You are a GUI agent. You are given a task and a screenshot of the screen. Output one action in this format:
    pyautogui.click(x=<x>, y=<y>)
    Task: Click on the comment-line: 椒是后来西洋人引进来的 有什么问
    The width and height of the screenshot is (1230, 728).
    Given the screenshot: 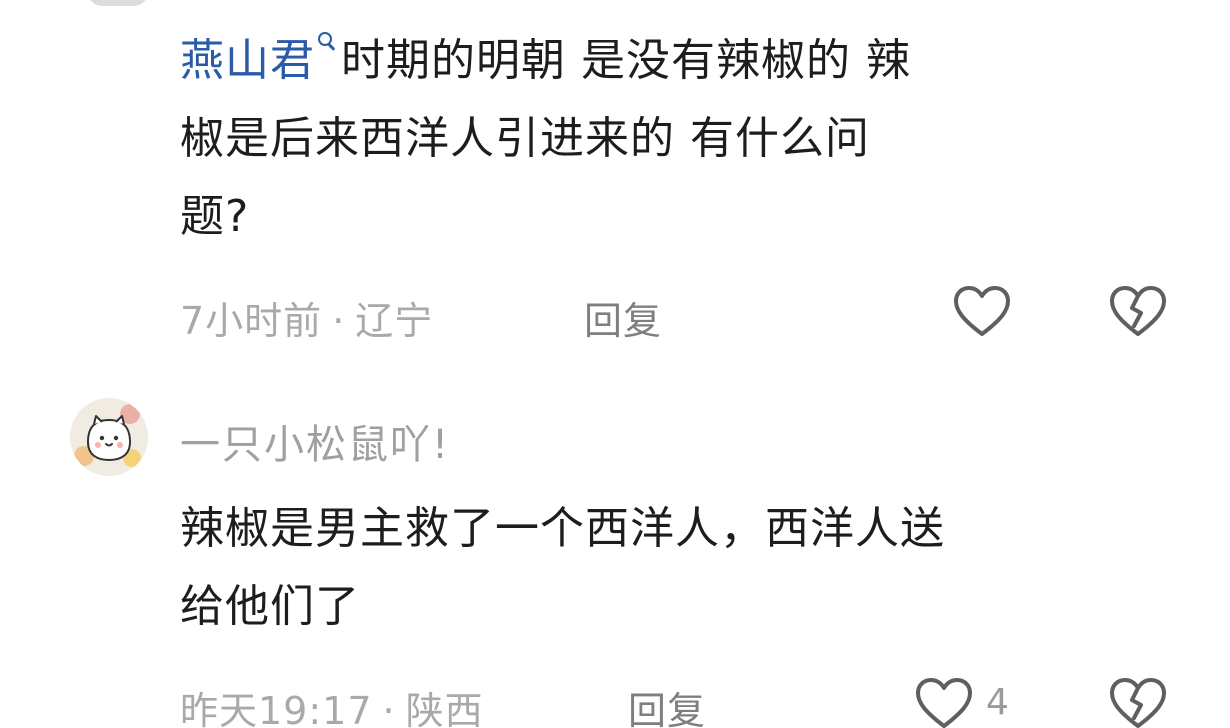 What is the action you would take?
    pyautogui.click(x=525, y=138)
    